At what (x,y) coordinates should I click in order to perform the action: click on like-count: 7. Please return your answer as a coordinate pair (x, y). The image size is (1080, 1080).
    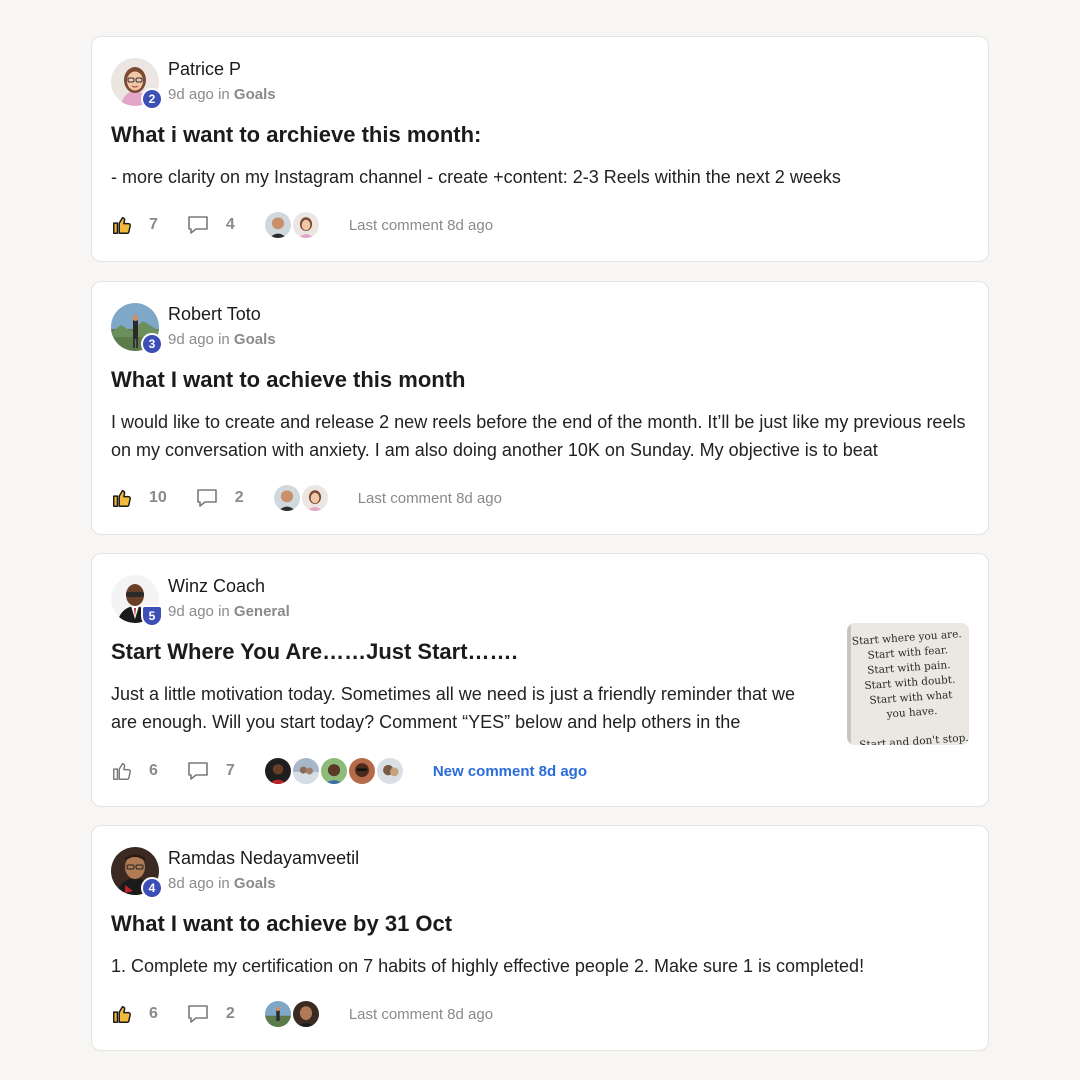
    Looking at the image, I should click on (153, 224).